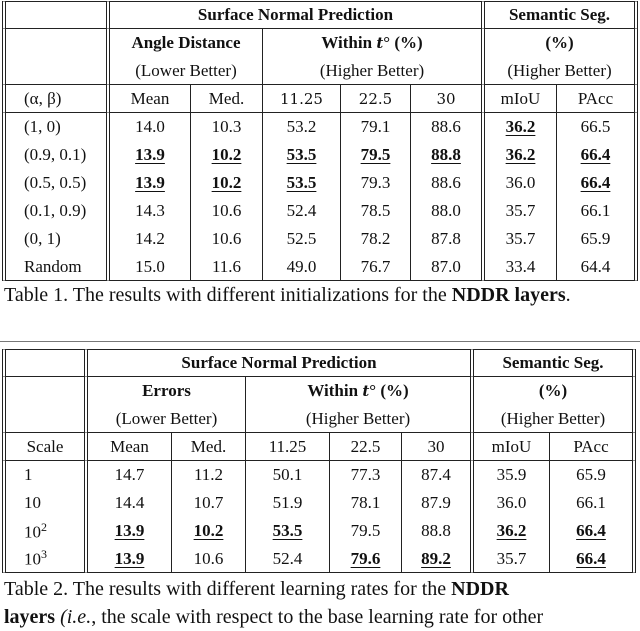 The height and width of the screenshot is (631, 640). What do you see at coordinates (130, 503) in the screenshot?
I see `cell-mean: 14.4` at bounding box center [130, 503].